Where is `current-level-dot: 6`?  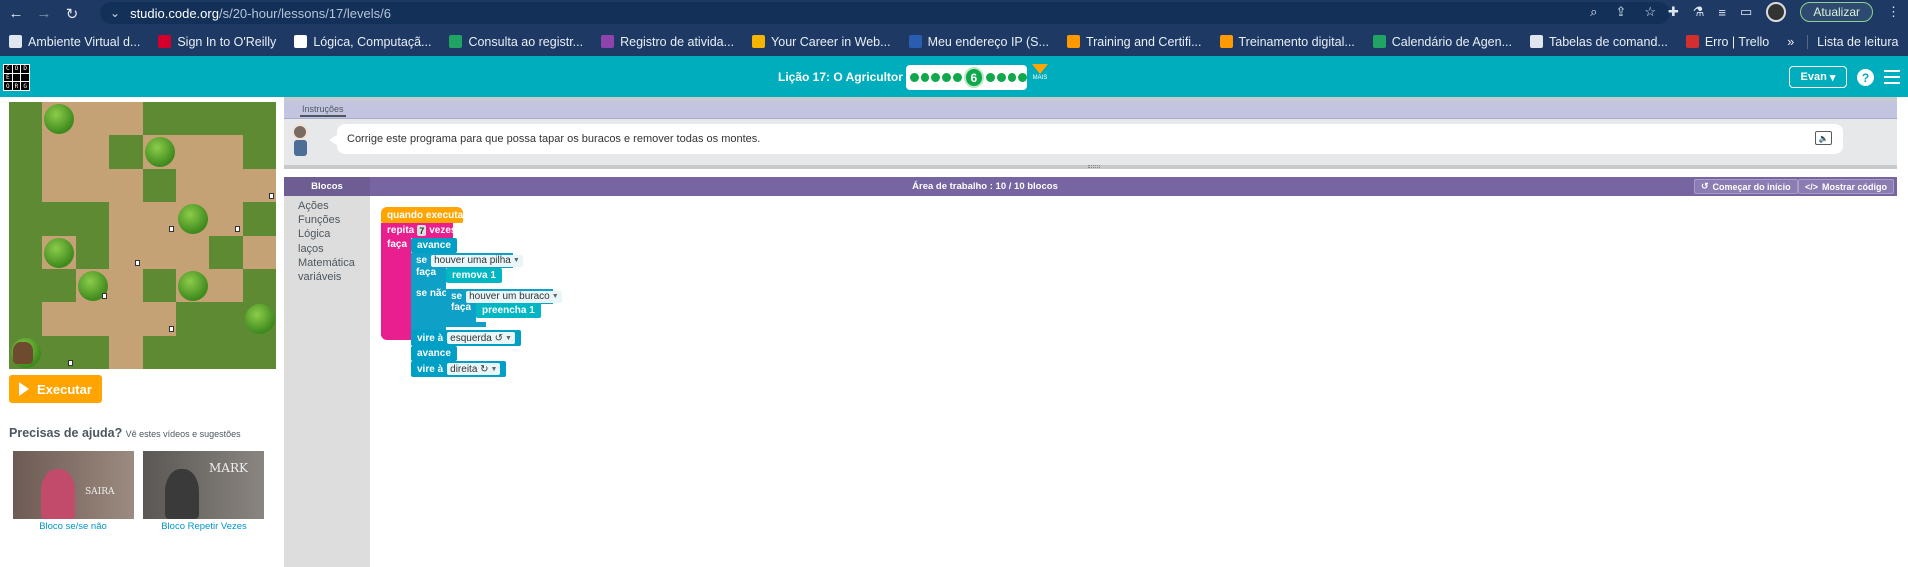 current-level-dot: 6 is located at coordinates (974, 77).